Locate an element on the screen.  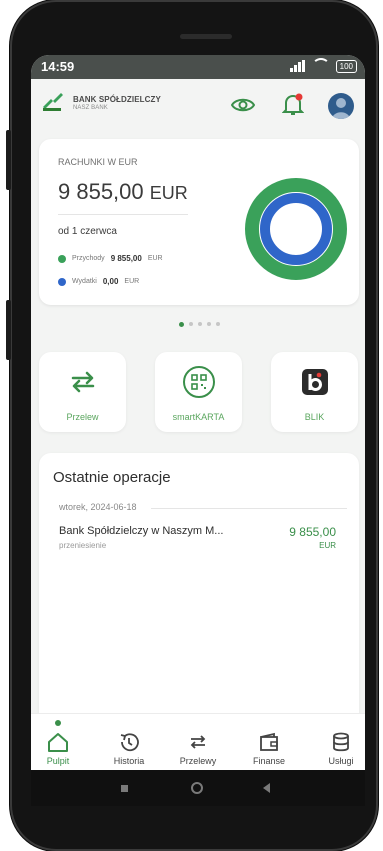
home-icon is located at coordinates (58, 742).